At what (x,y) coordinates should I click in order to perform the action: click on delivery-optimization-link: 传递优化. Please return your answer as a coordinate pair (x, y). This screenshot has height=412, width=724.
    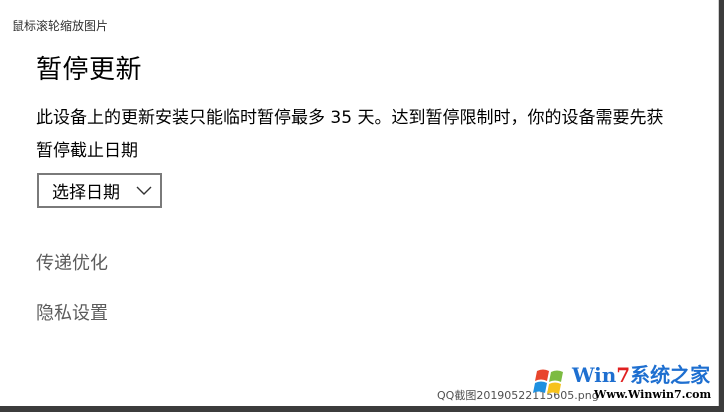
    Looking at the image, I should click on (72, 262).